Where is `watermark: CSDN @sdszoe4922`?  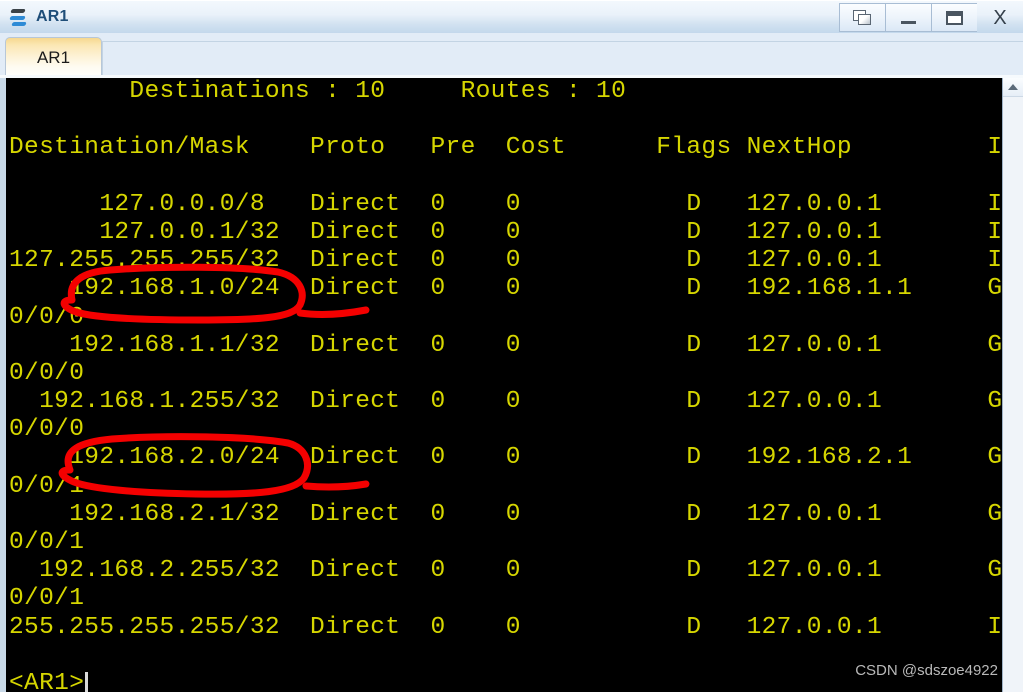
watermark: CSDN @sdszoe4922 is located at coordinates (926, 670).